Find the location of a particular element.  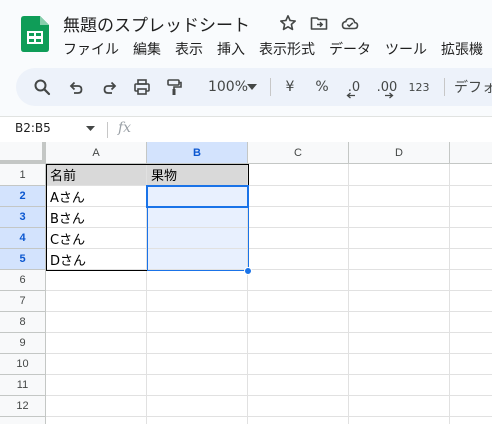

name-box-dropdown-icon is located at coordinates (90, 128).